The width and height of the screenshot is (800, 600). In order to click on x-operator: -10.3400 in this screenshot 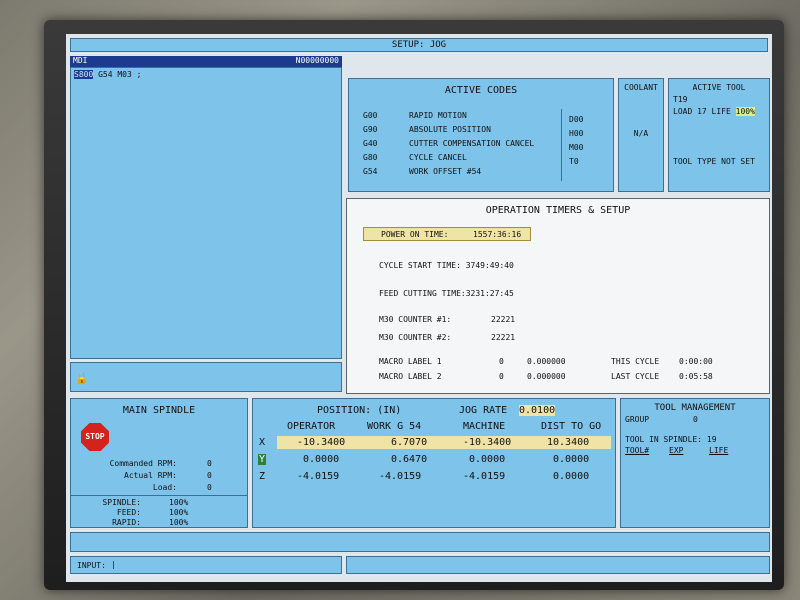, I will do `click(321, 442)`.